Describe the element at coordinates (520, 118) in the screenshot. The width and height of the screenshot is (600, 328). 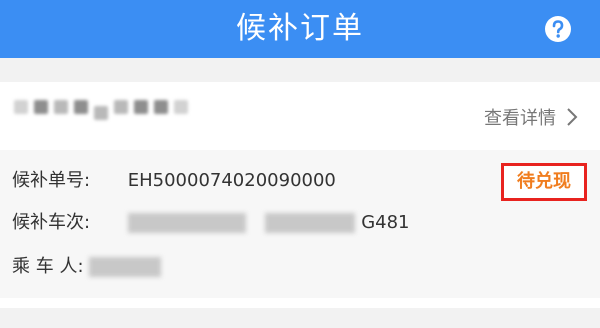
I see `view-details-label: 查看详情` at that location.